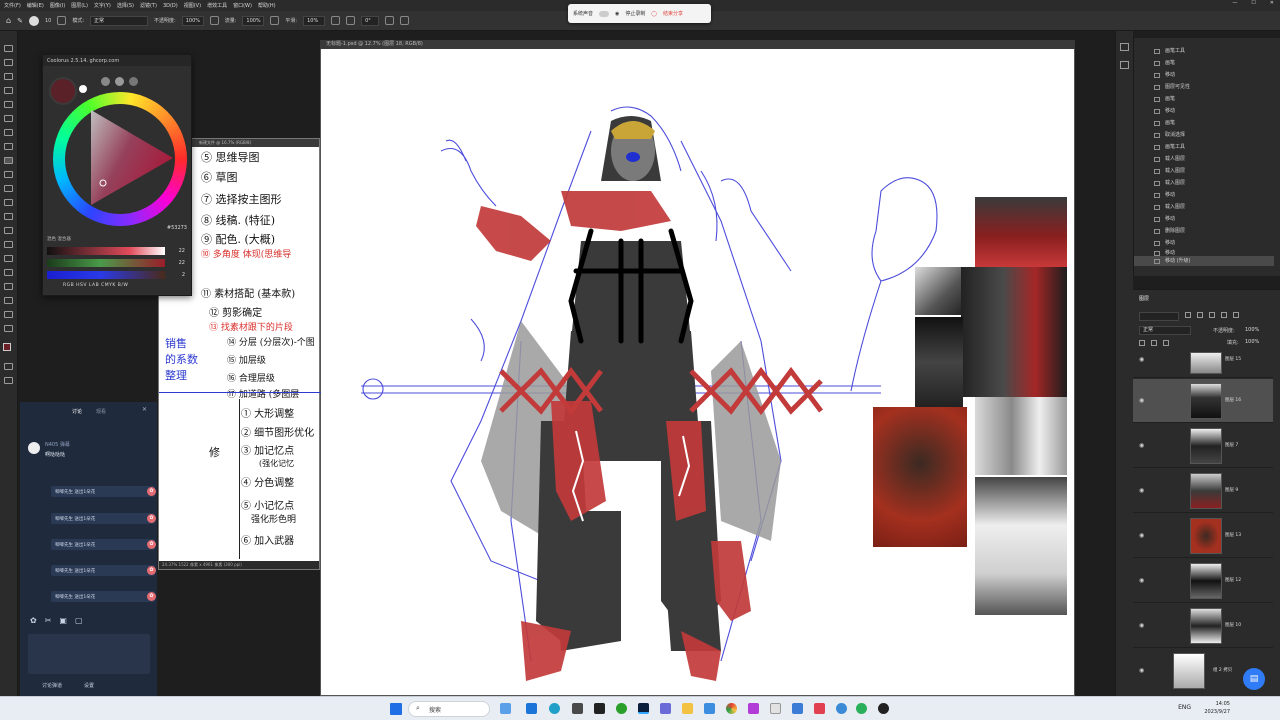 This screenshot has width=1280, height=720. I want to click on smart-object-filter-icon, so click(1236, 315).